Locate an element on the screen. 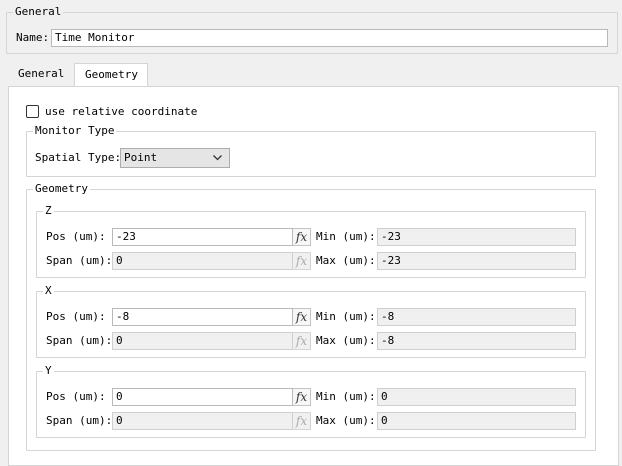  x-max-label: Max (um): is located at coordinates (346, 340).